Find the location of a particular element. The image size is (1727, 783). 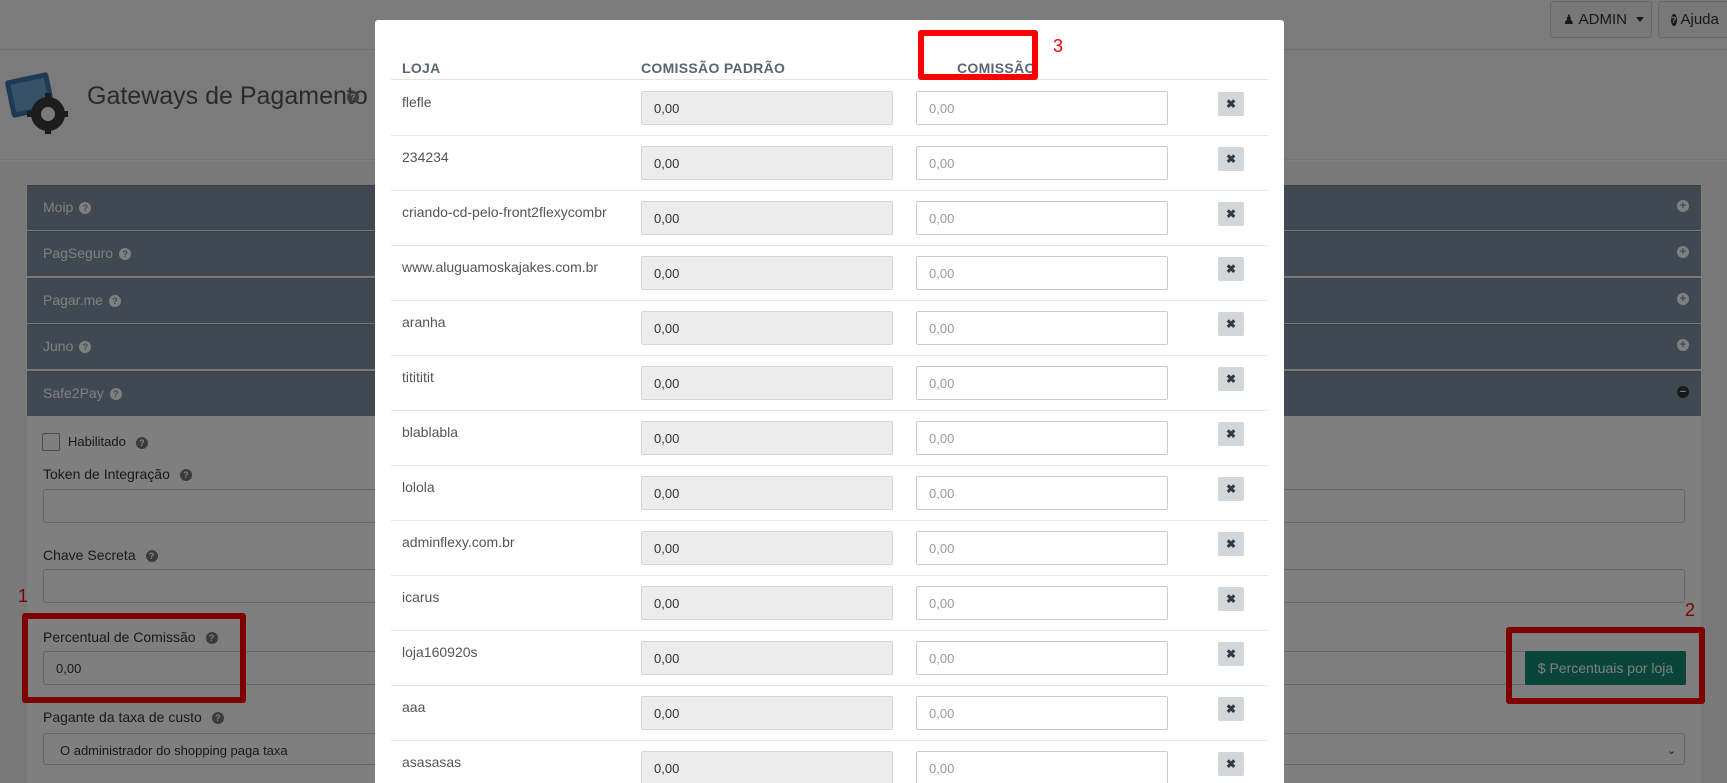

column-header-default-commission: COMISSÃO PADRÃO is located at coordinates (713, 68).